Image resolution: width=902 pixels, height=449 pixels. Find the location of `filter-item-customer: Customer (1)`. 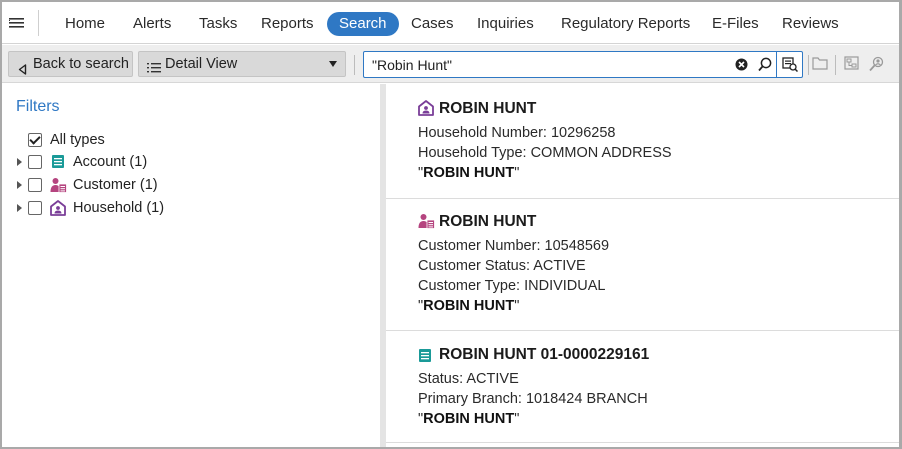

filter-item-customer: Customer (1) is located at coordinates (152, 185).